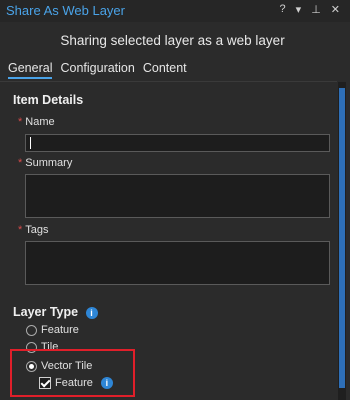  I want to click on tags-label: * Tags, so click(33, 230).